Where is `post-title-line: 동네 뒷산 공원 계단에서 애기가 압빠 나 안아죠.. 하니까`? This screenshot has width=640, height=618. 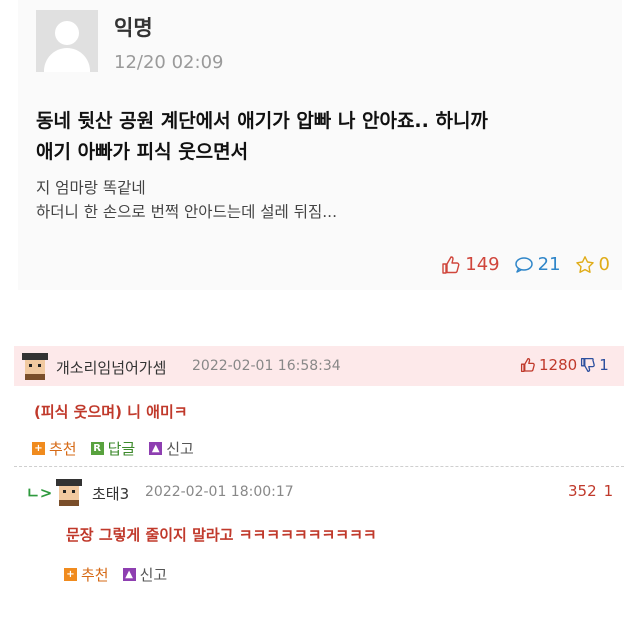
post-title-line: 동네 뒷산 공원 계단에서 애기가 압빠 나 안아죠.. 하니까 is located at coordinates (262, 121).